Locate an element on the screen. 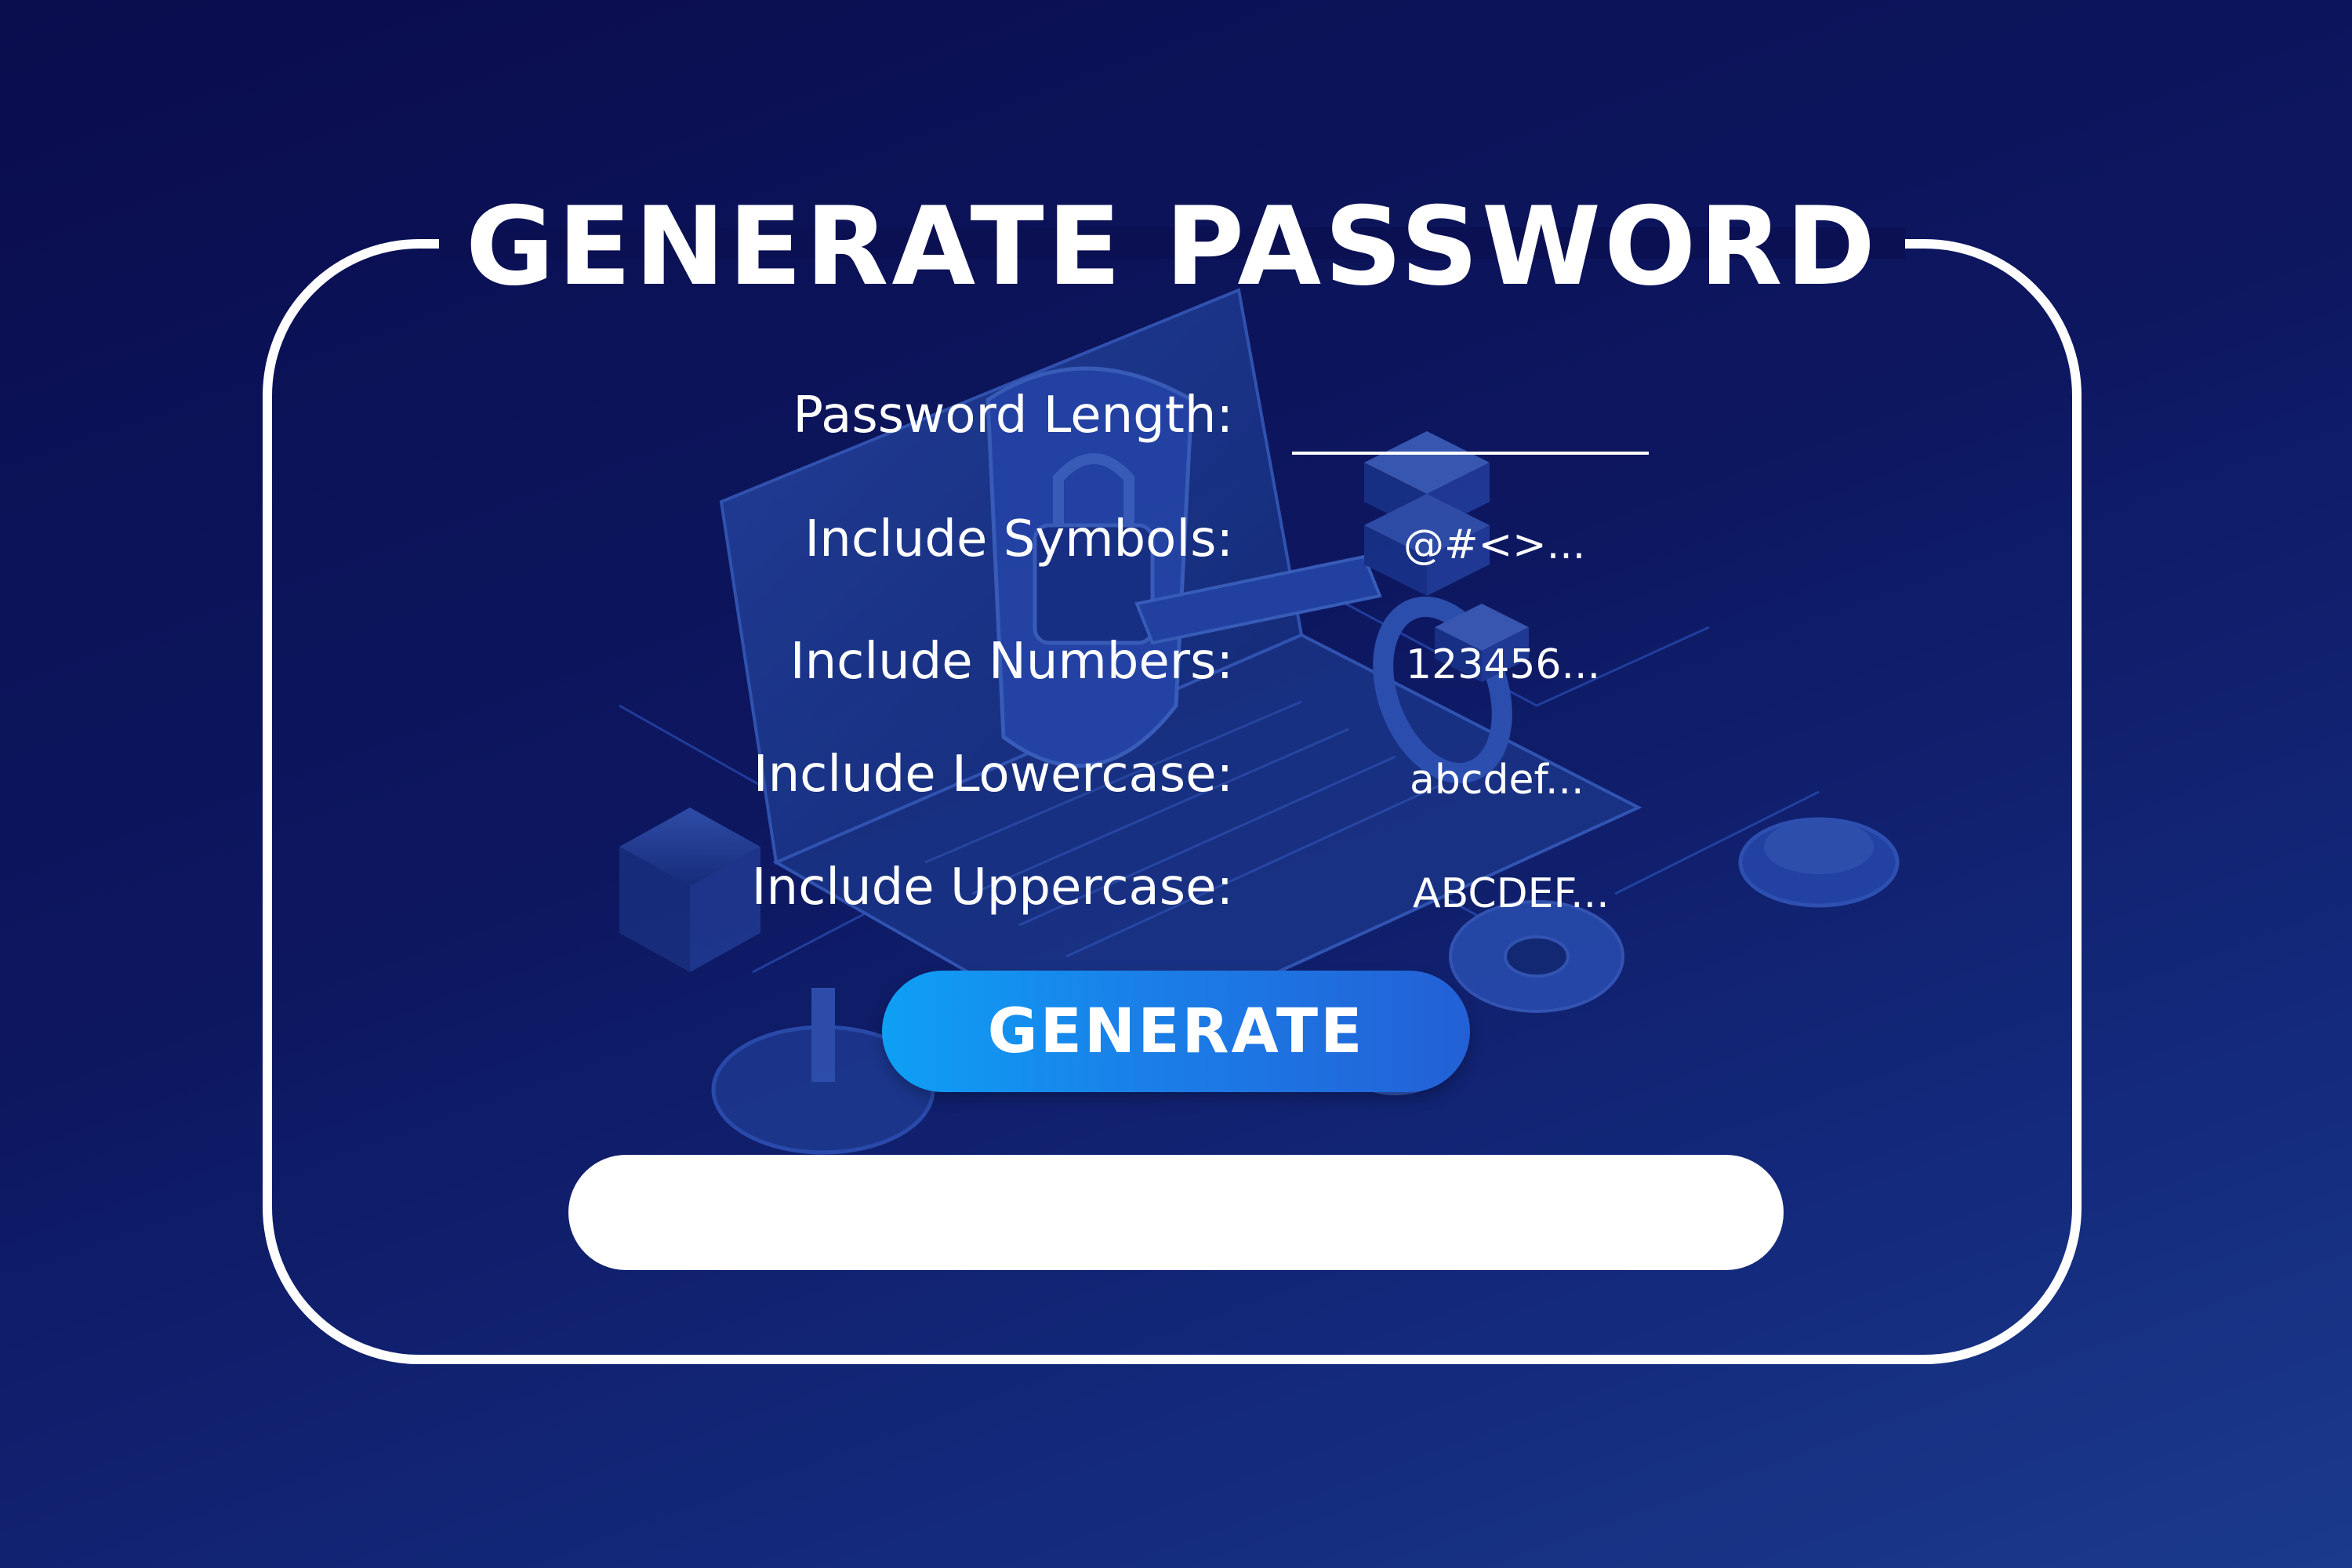 The image size is (2352, 1568). generated-password-output is located at coordinates (1176, 1212).